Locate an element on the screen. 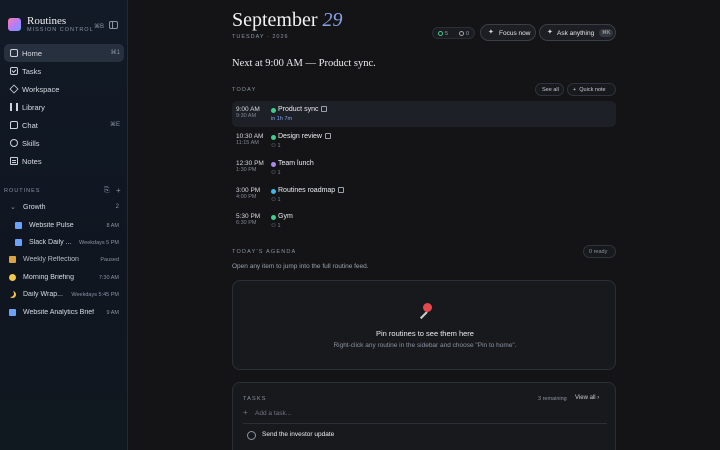  routine-item: Website Pulse 8 AM is located at coordinates (64, 226).